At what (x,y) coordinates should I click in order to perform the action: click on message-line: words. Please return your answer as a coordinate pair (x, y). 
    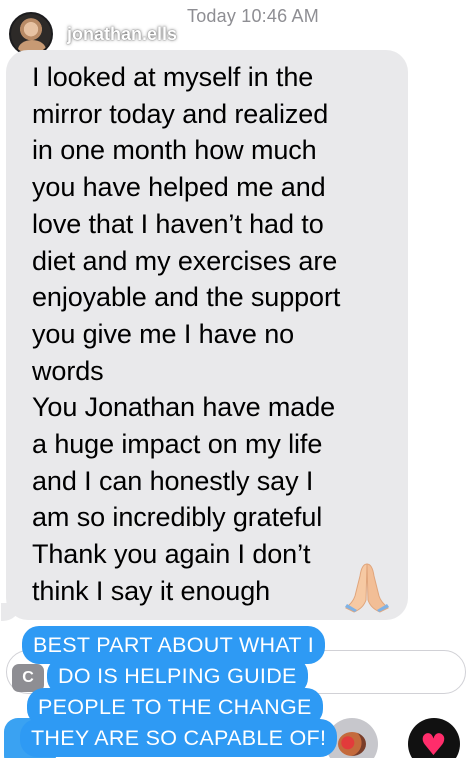
    Looking at the image, I should click on (68, 370).